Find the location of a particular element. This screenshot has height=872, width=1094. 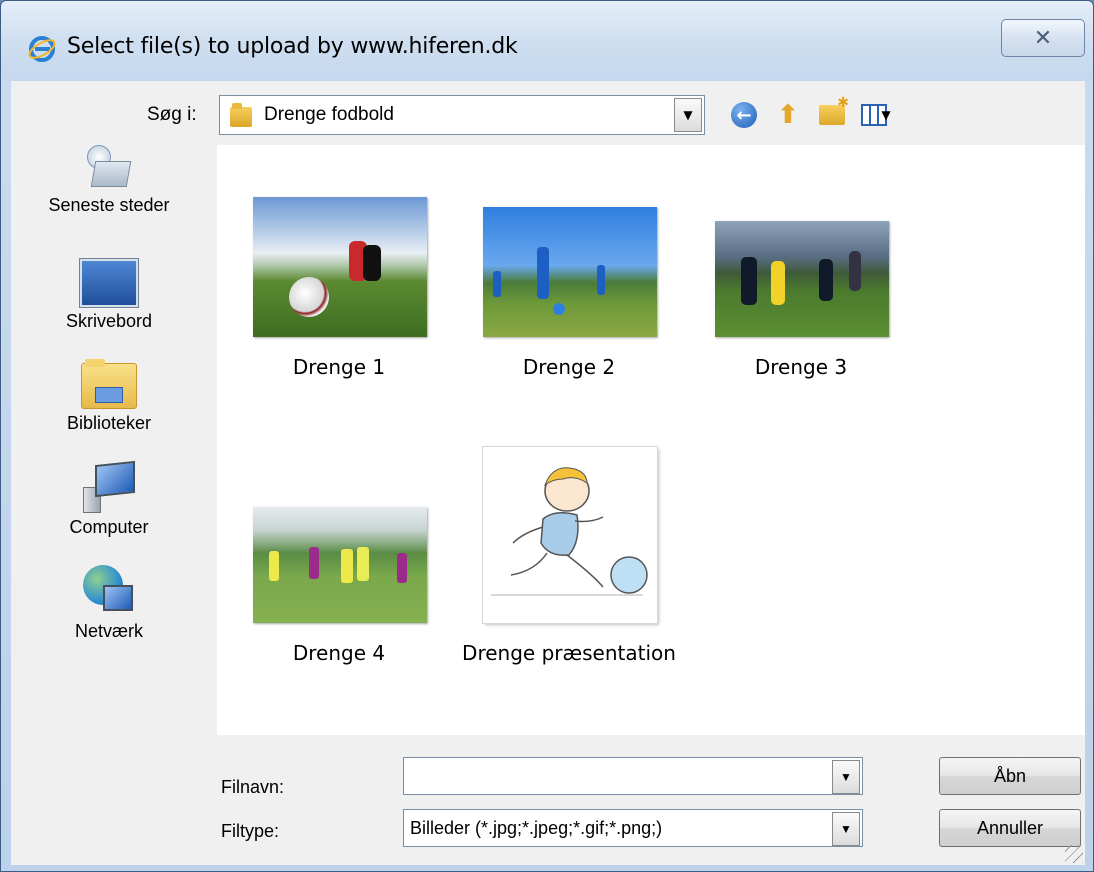

view-menu-button: ▼ is located at coordinates (876, 115).